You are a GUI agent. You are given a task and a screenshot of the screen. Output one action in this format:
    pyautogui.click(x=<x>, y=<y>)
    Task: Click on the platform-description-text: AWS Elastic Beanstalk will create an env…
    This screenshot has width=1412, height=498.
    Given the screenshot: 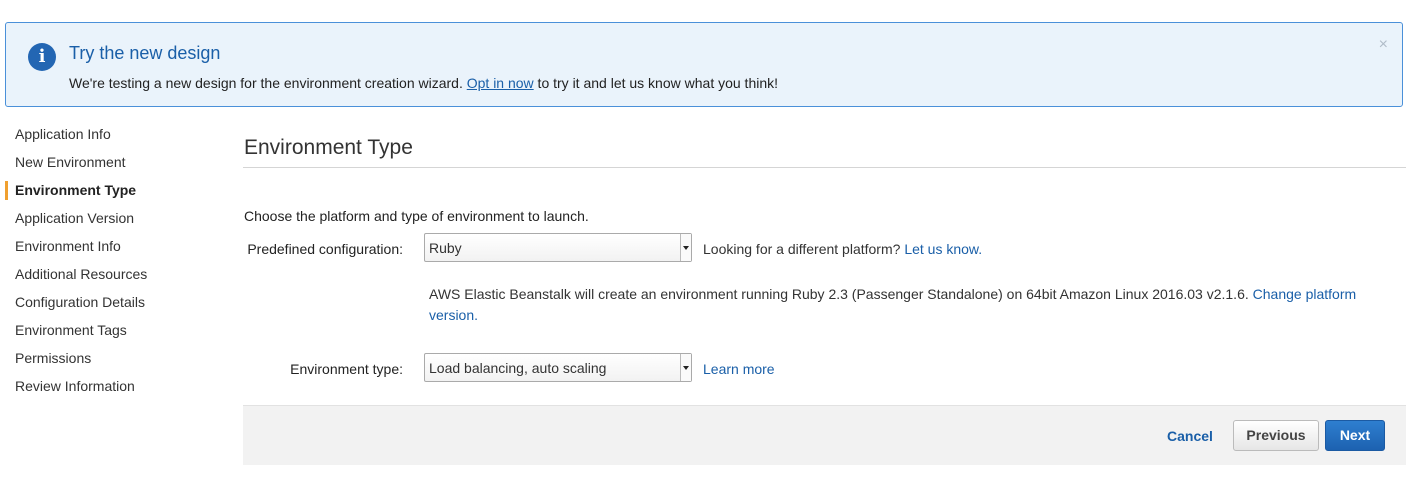 What is the action you would take?
    pyautogui.click(x=841, y=294)
    